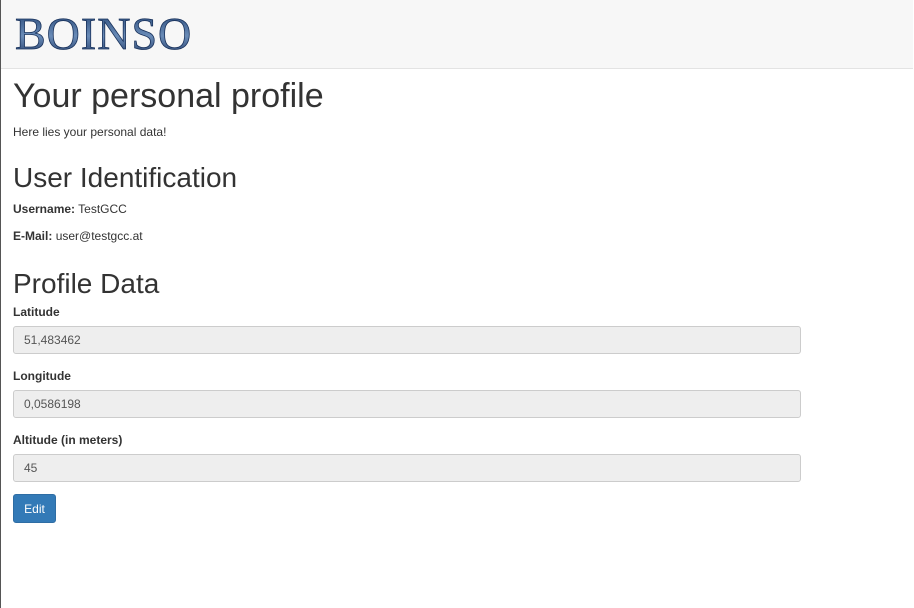 The width and height of the screenshot is (914, 608). Describe the element at coordinates (33, 236) in the screenshot. I see `email-label: E-Mail:` at that location.